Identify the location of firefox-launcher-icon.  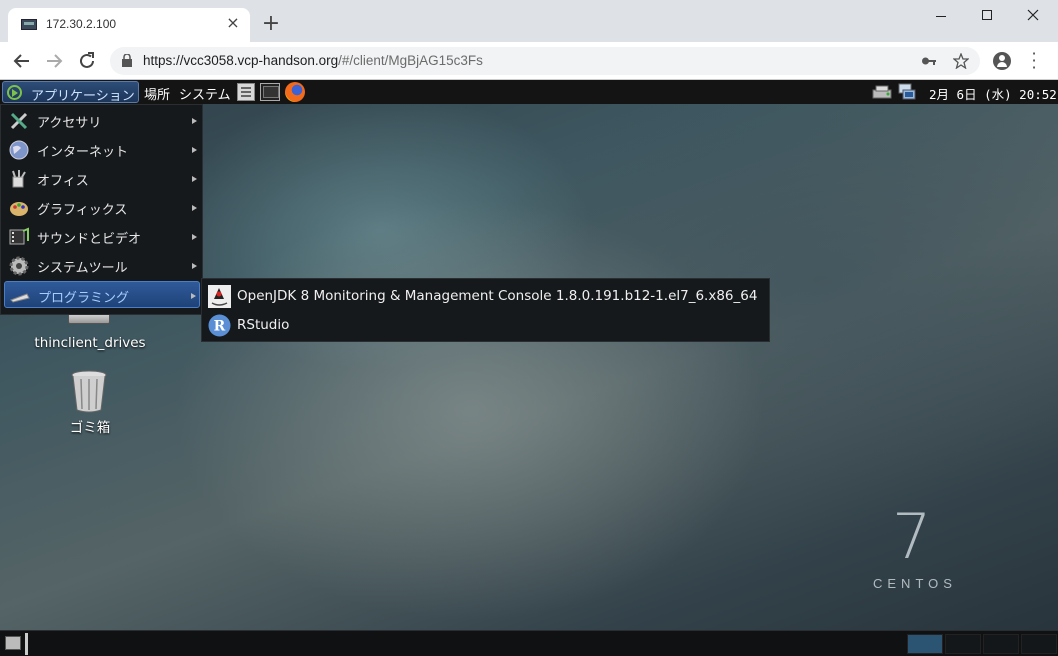
(295, 92).